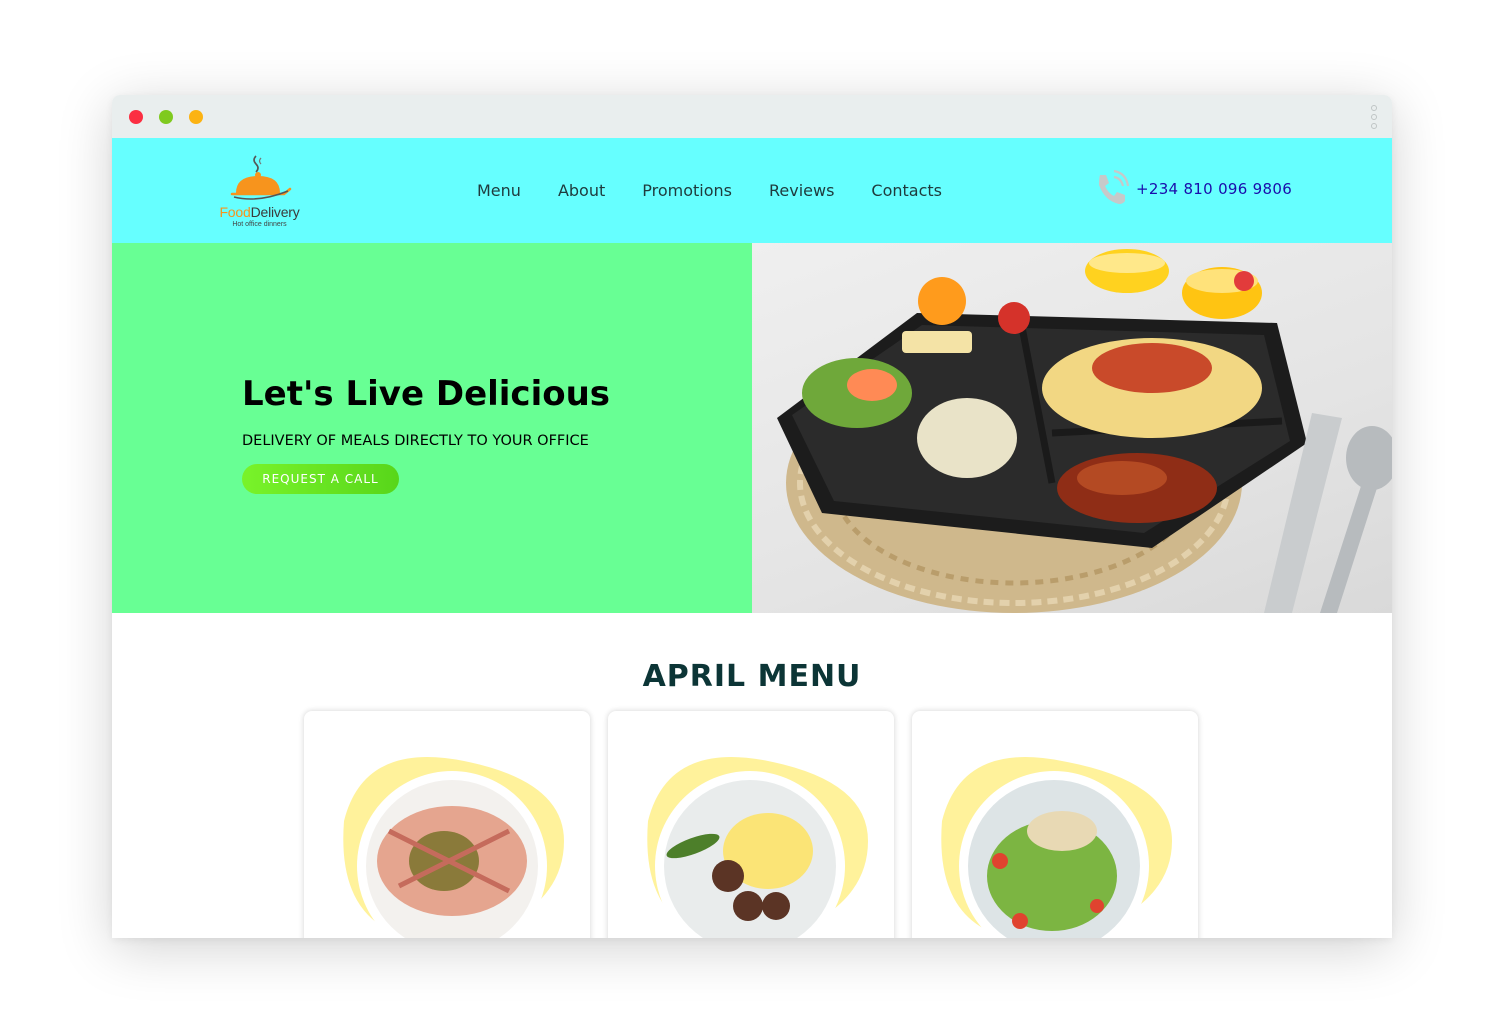  What do you see at coordinates (752, 116) in the screenshot?
I see `window-titlebar` at bounding box center [752, 116].